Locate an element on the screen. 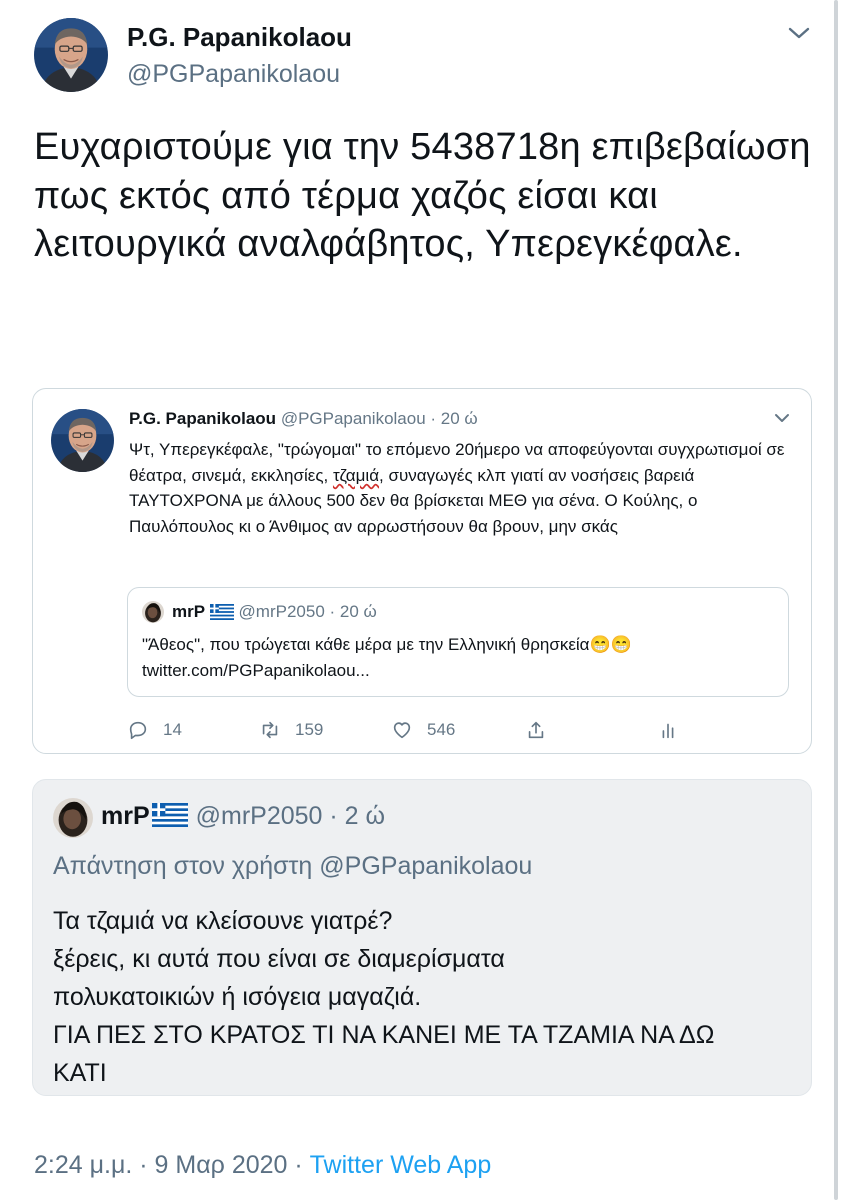 The image size is (842, 1200). retweet-icon is located at coordinates (270, 730).